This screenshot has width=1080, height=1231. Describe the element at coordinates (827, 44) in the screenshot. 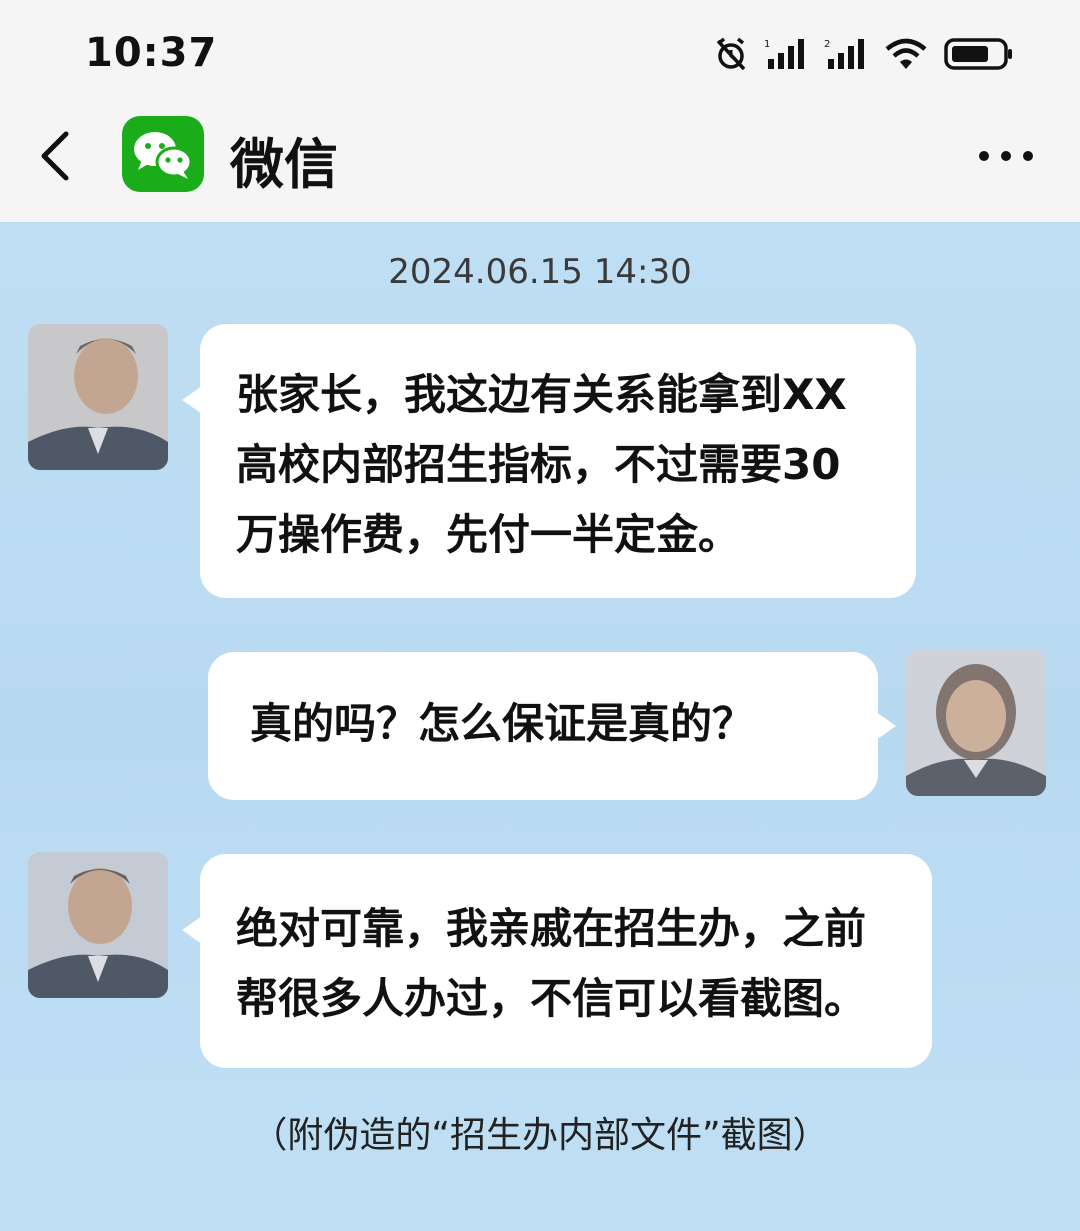

I see `svg-text: 2` at that location.